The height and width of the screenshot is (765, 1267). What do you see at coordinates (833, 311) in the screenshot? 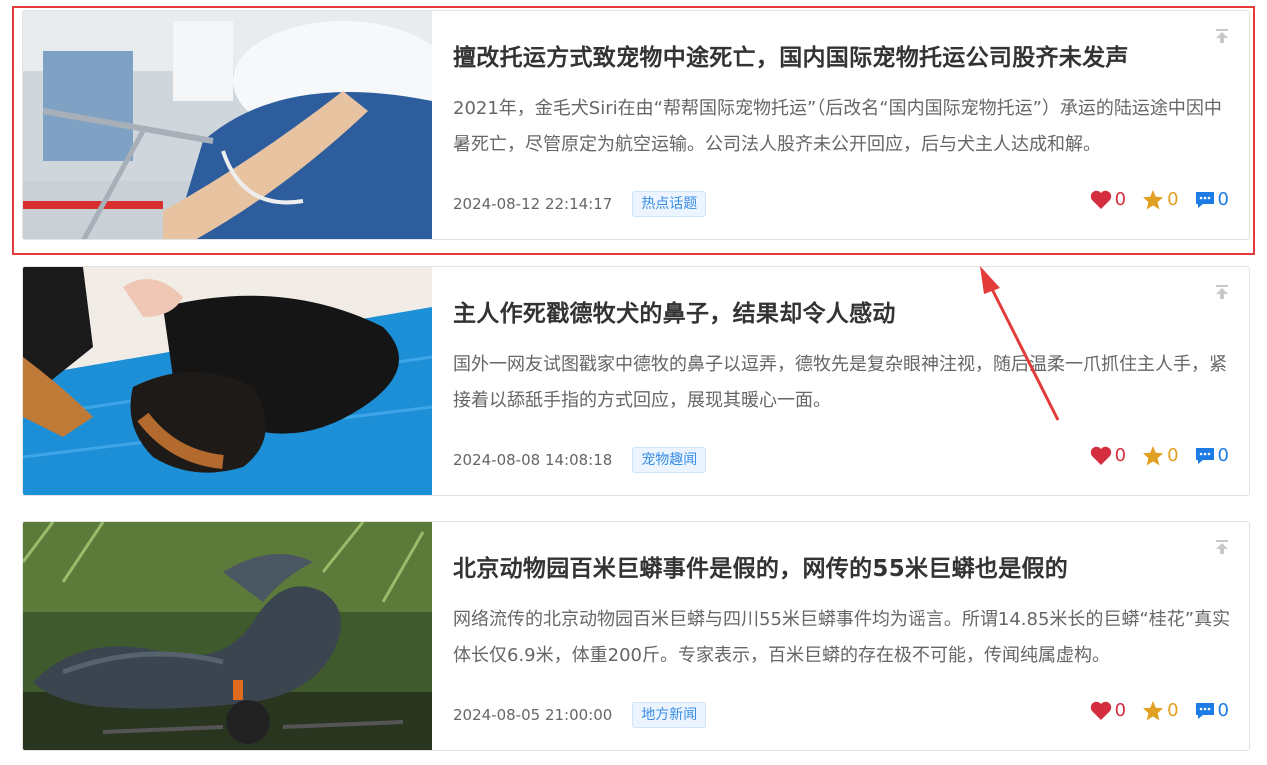
I see `article-title: 主人作死戳德牧犬的鼻子，结果却令人感动` at bounding box center [833, 311].